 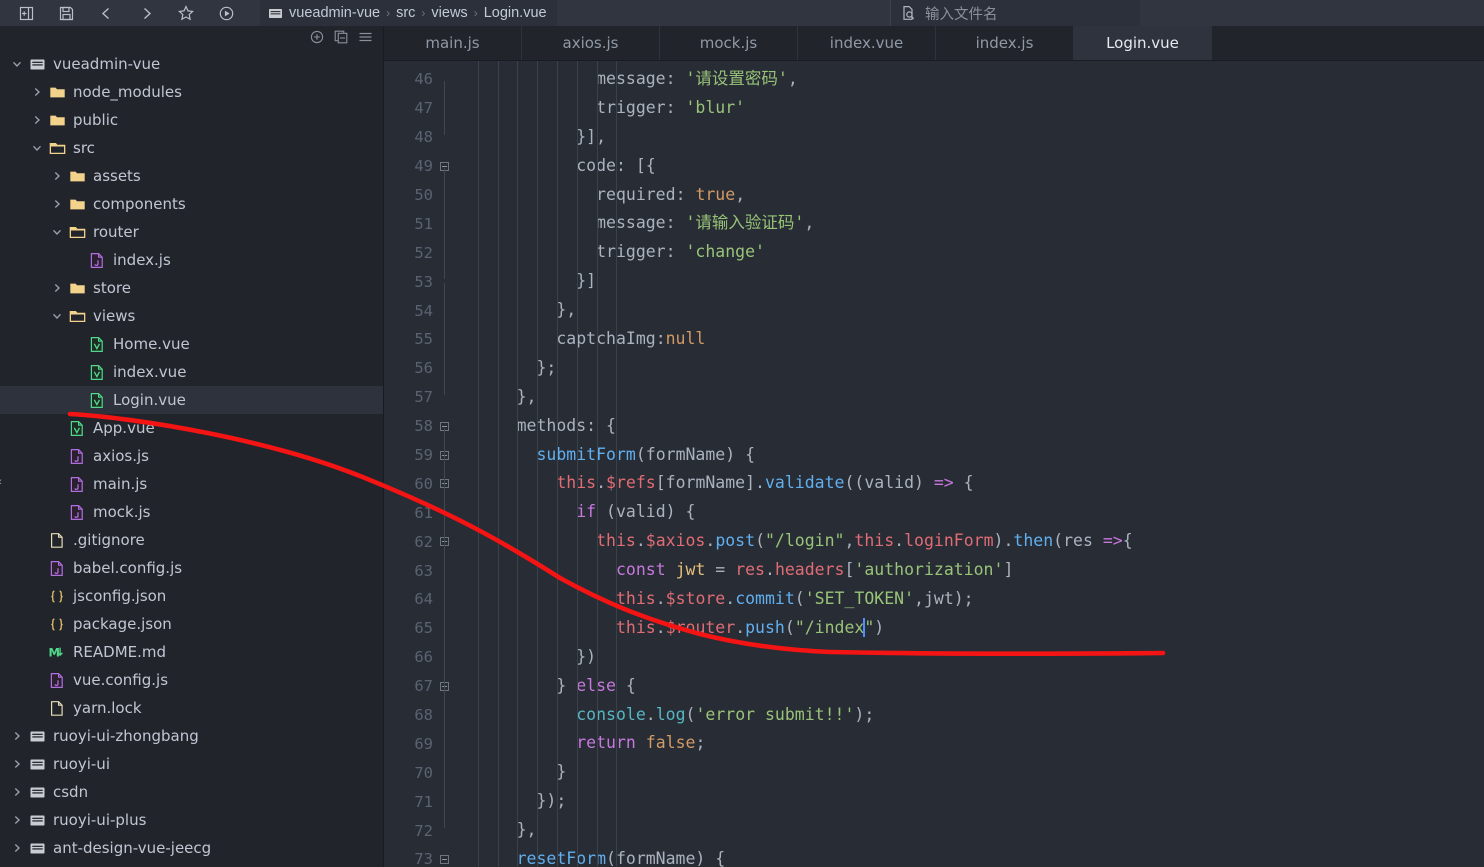 What do you see at coordinates (420, 223) in the screenshot?
I see `gutter-line: 51` at bounding box center [420, 223].